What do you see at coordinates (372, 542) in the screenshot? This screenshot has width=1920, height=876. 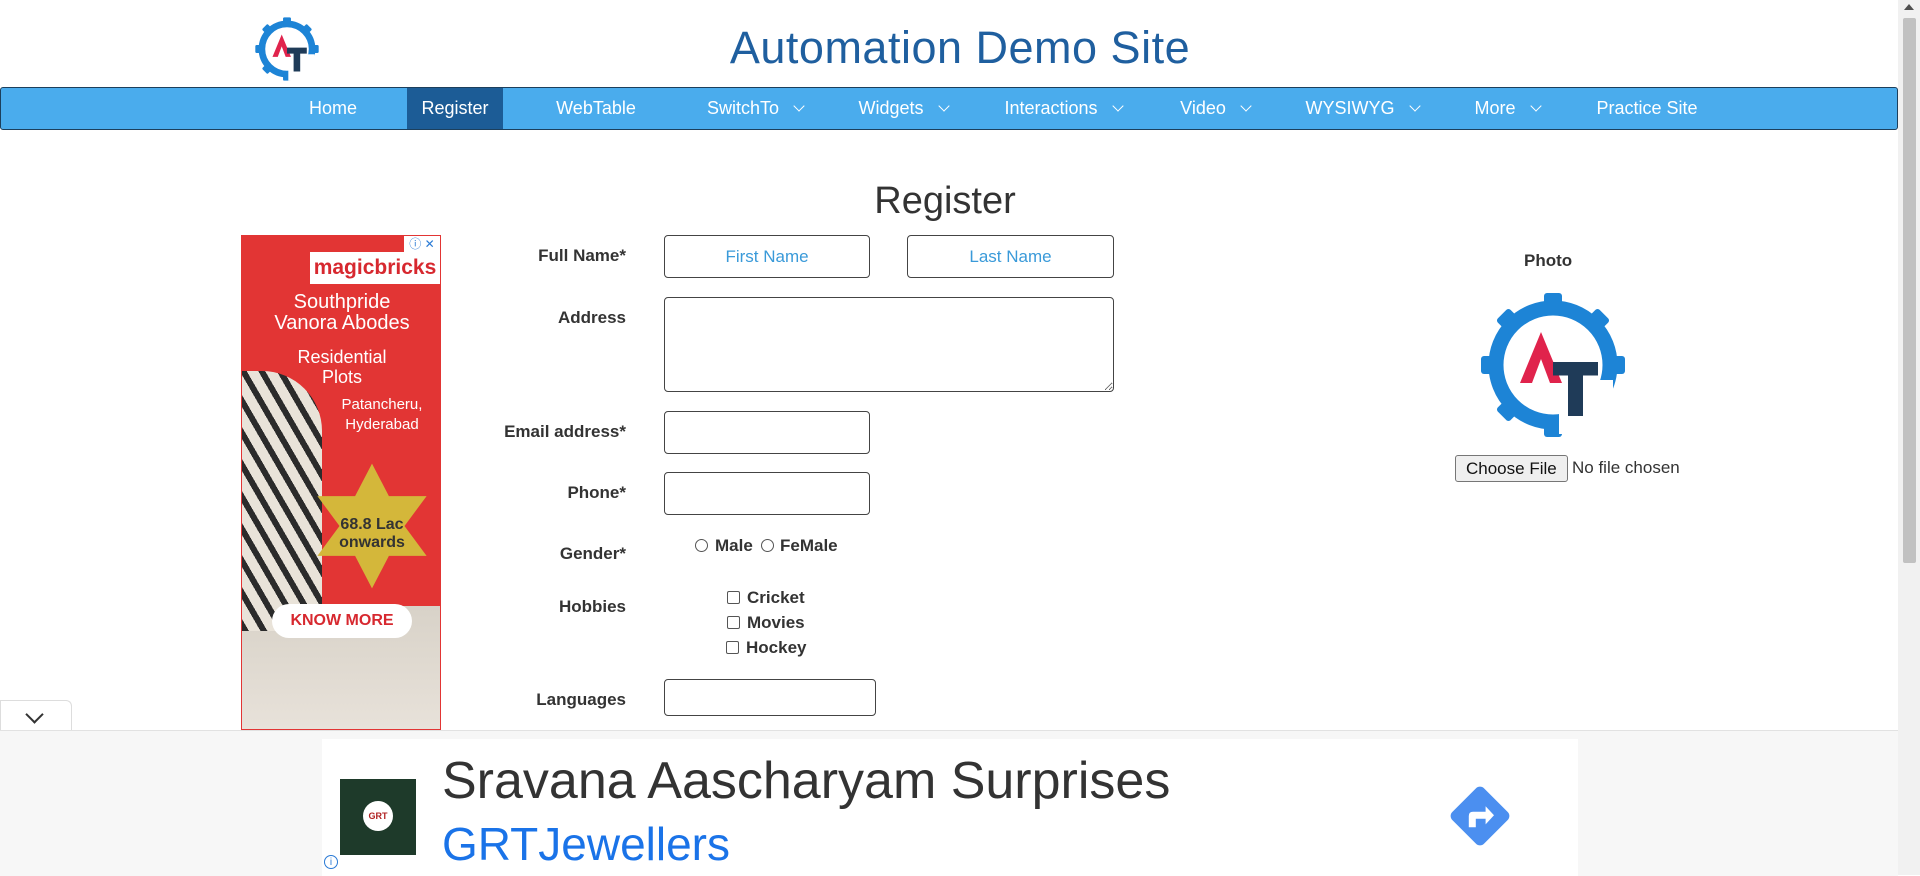 I see `ad-price-2: onwards` at bounding box center [372, 542].